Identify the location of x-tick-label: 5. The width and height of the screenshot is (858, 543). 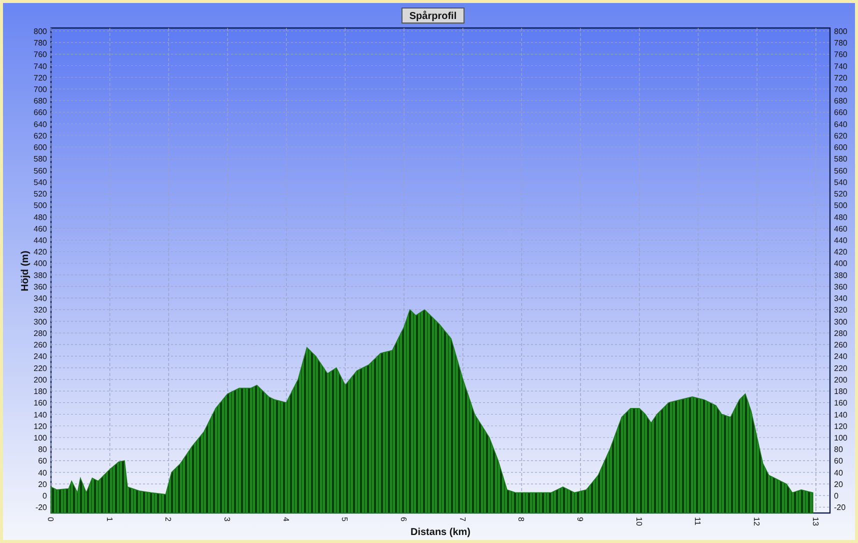
(345, 519).